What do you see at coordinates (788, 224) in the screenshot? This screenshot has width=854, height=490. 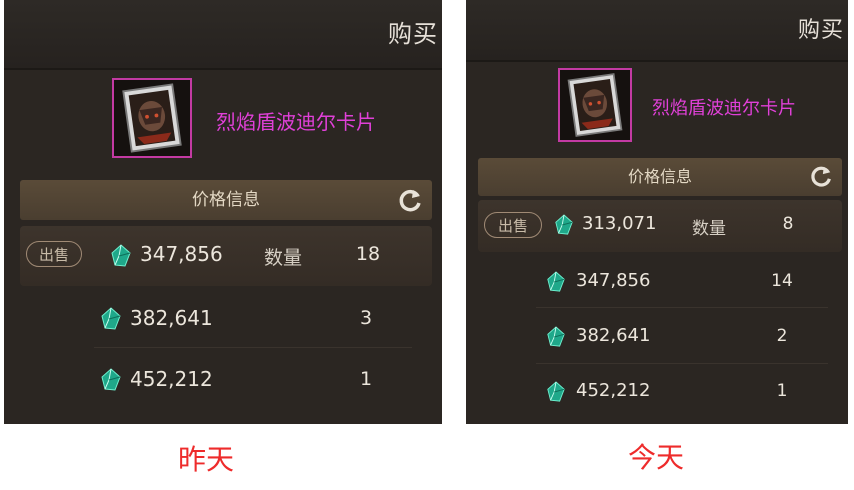 I see `listing-quantity: 8` at bounding box center [788, 224].